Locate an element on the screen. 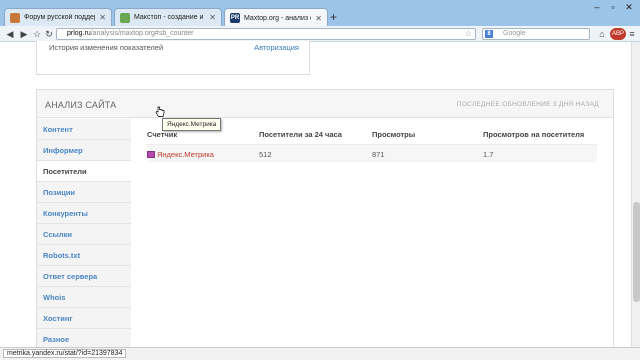 This screenshot has width=640, height=360. sidebar-item-hosting: Хостинг is located at coordinates (84, 318).